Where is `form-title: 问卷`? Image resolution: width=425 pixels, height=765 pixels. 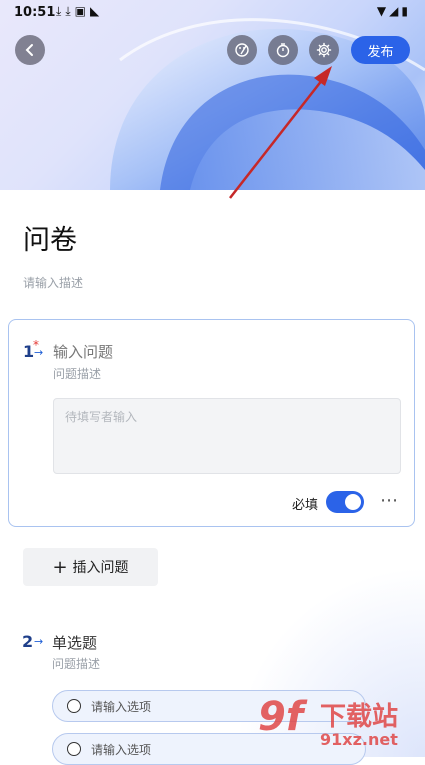
form-title: 问卷 is located at coordinates (50, 237).